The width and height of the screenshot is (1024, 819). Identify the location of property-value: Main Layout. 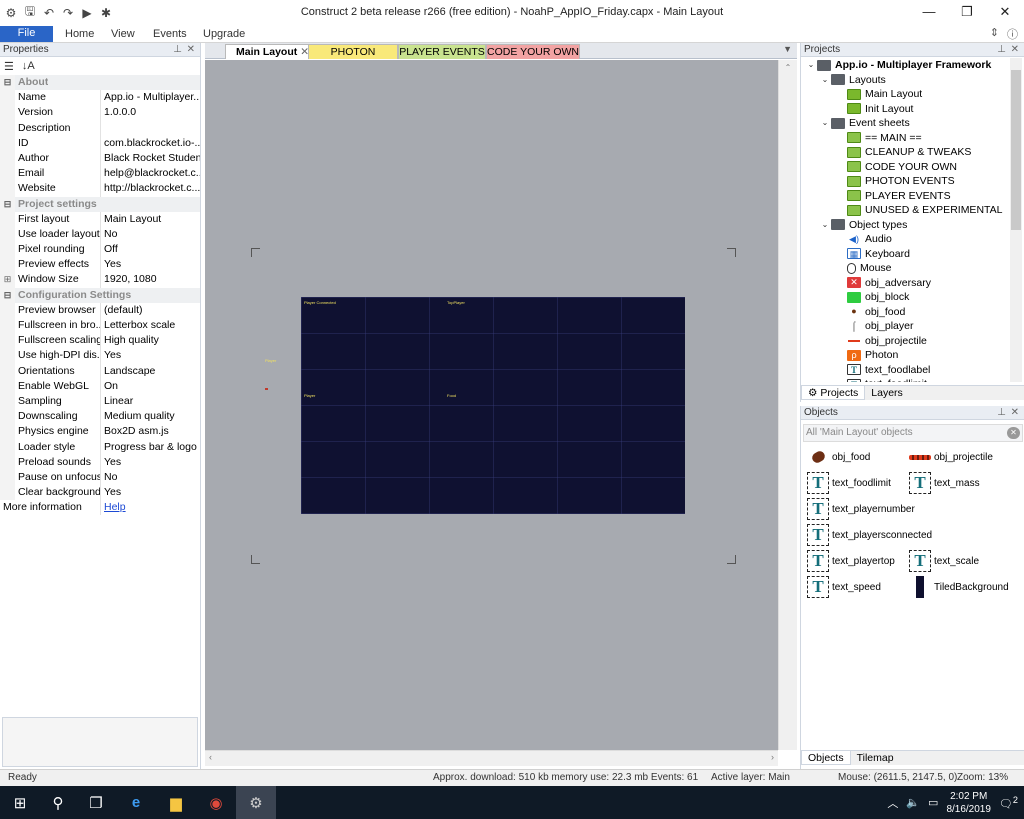
(150, 219).